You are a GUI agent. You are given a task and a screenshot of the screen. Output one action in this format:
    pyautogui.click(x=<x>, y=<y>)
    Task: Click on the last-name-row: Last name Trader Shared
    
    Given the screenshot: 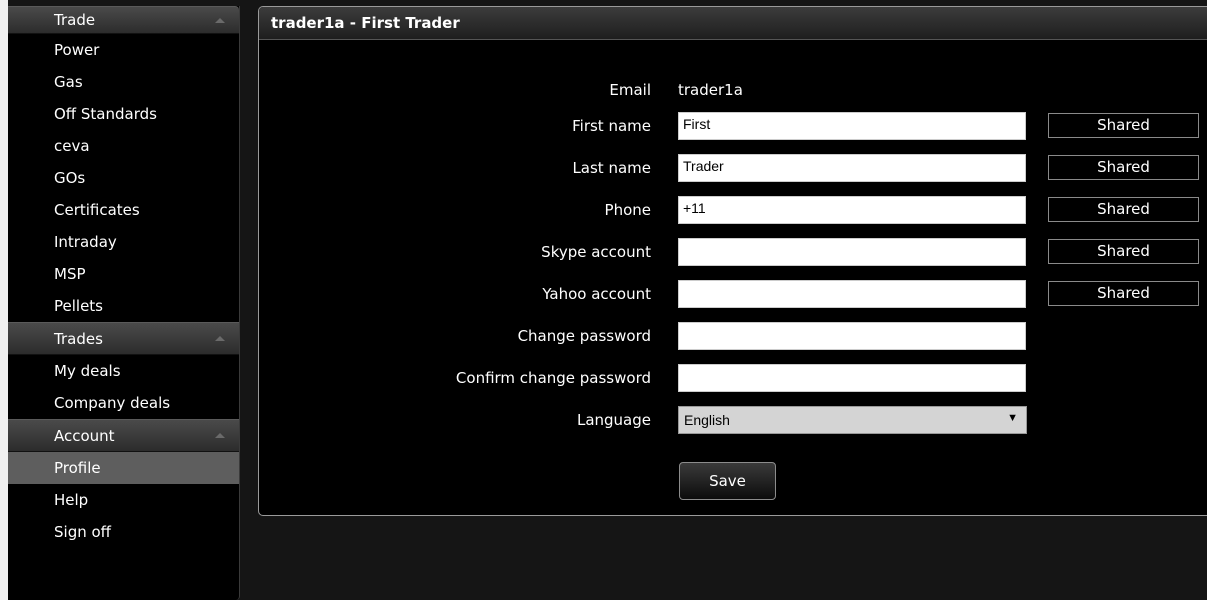 What is the action you would take?
    pyautogui.click(x=733, y=168)
    